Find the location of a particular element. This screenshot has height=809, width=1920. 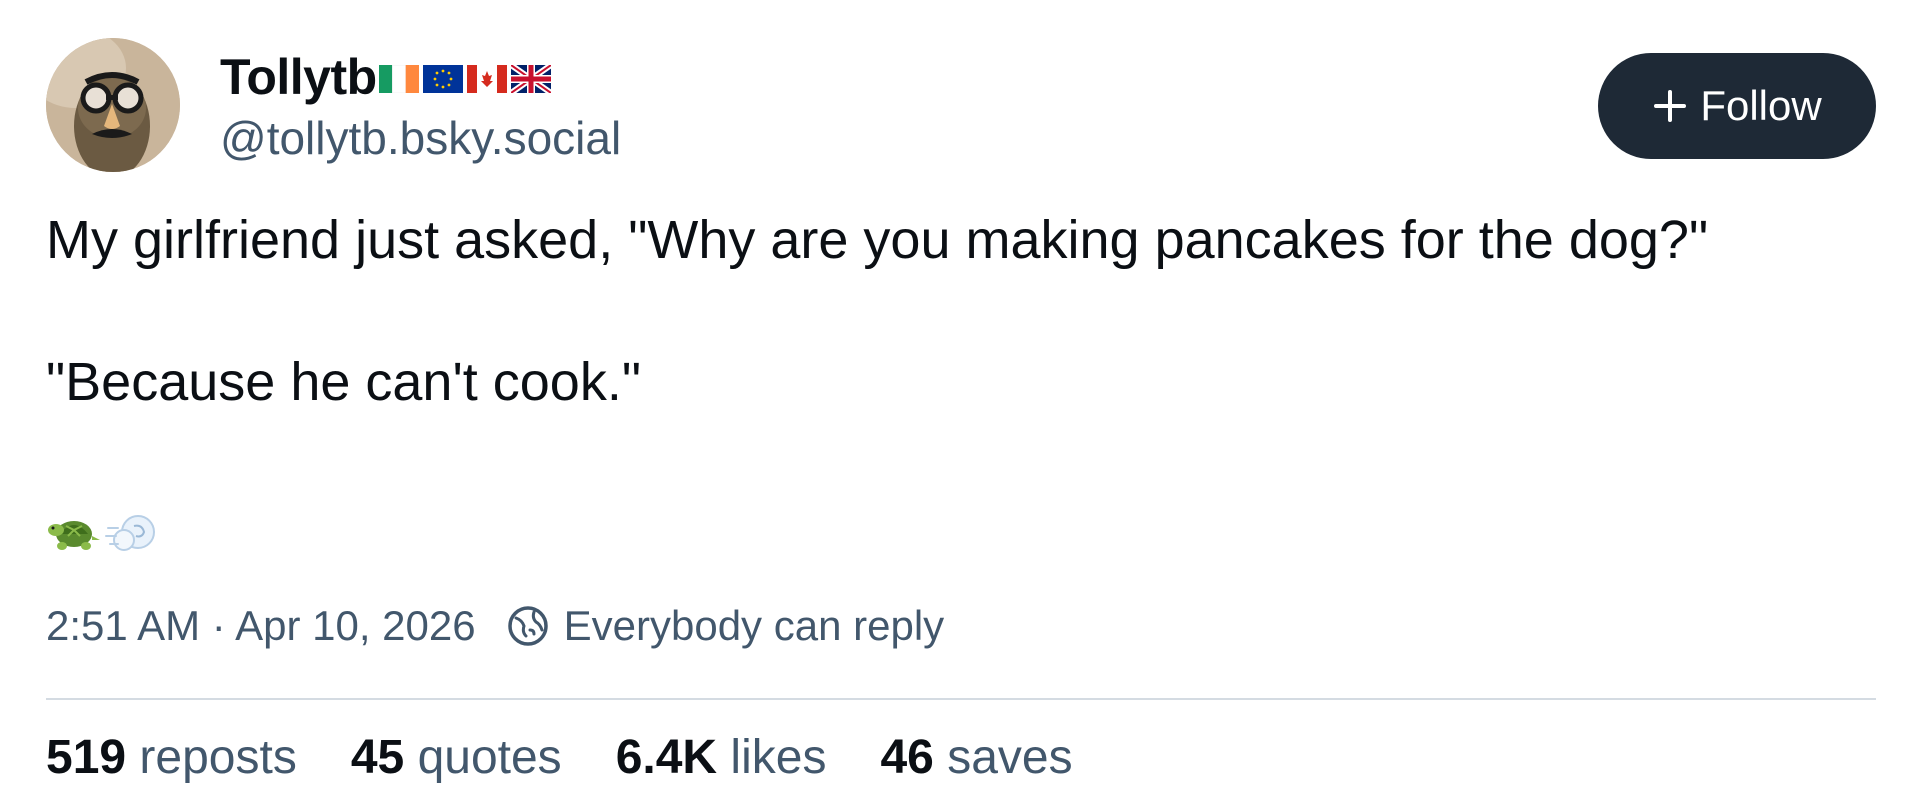

saves-count: 46 is located at coordinates (914, 757).